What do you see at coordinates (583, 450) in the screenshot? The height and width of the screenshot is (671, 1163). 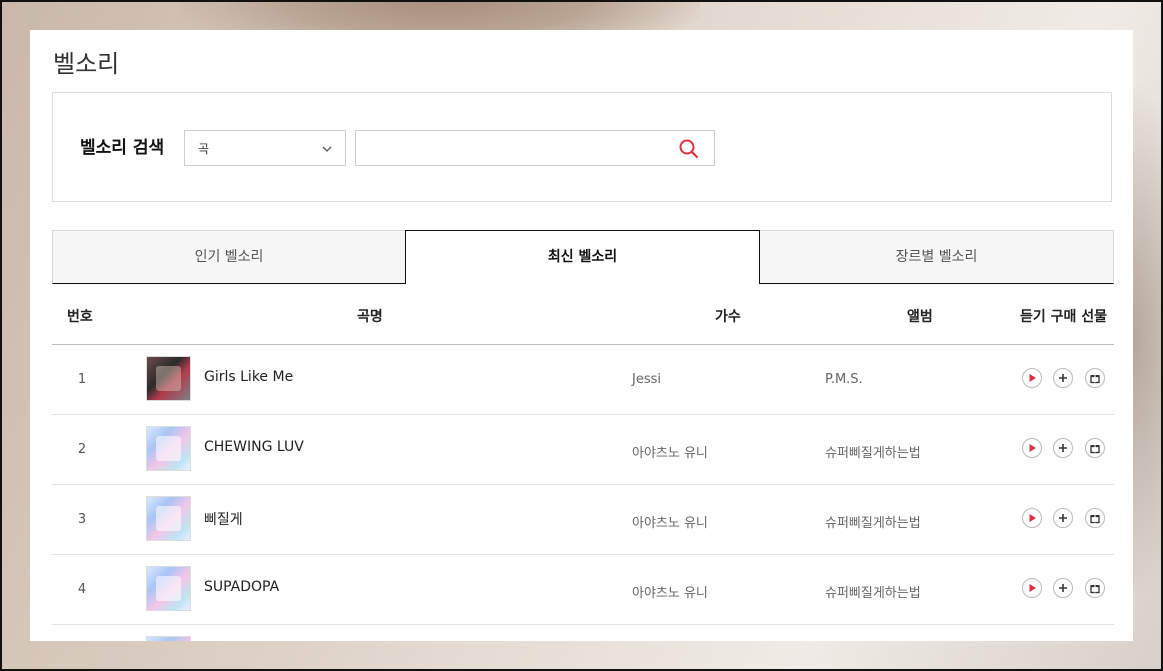 I see `table-row: 2 CHEWING LUV 아야츠노 유니 슈퍼삐질게하는법` at bounding box center [583, 450].